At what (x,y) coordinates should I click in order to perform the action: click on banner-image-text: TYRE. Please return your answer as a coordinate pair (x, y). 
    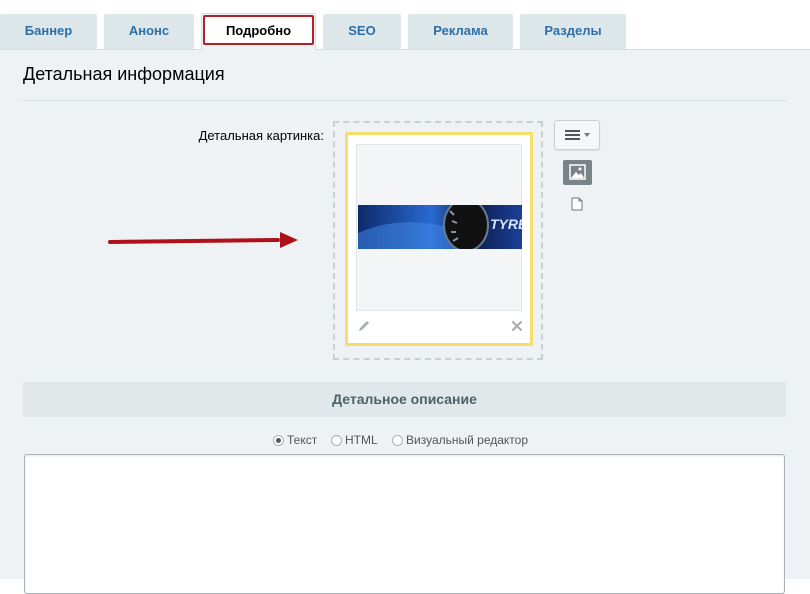
    Looking at the image, I should click on (506, 224).